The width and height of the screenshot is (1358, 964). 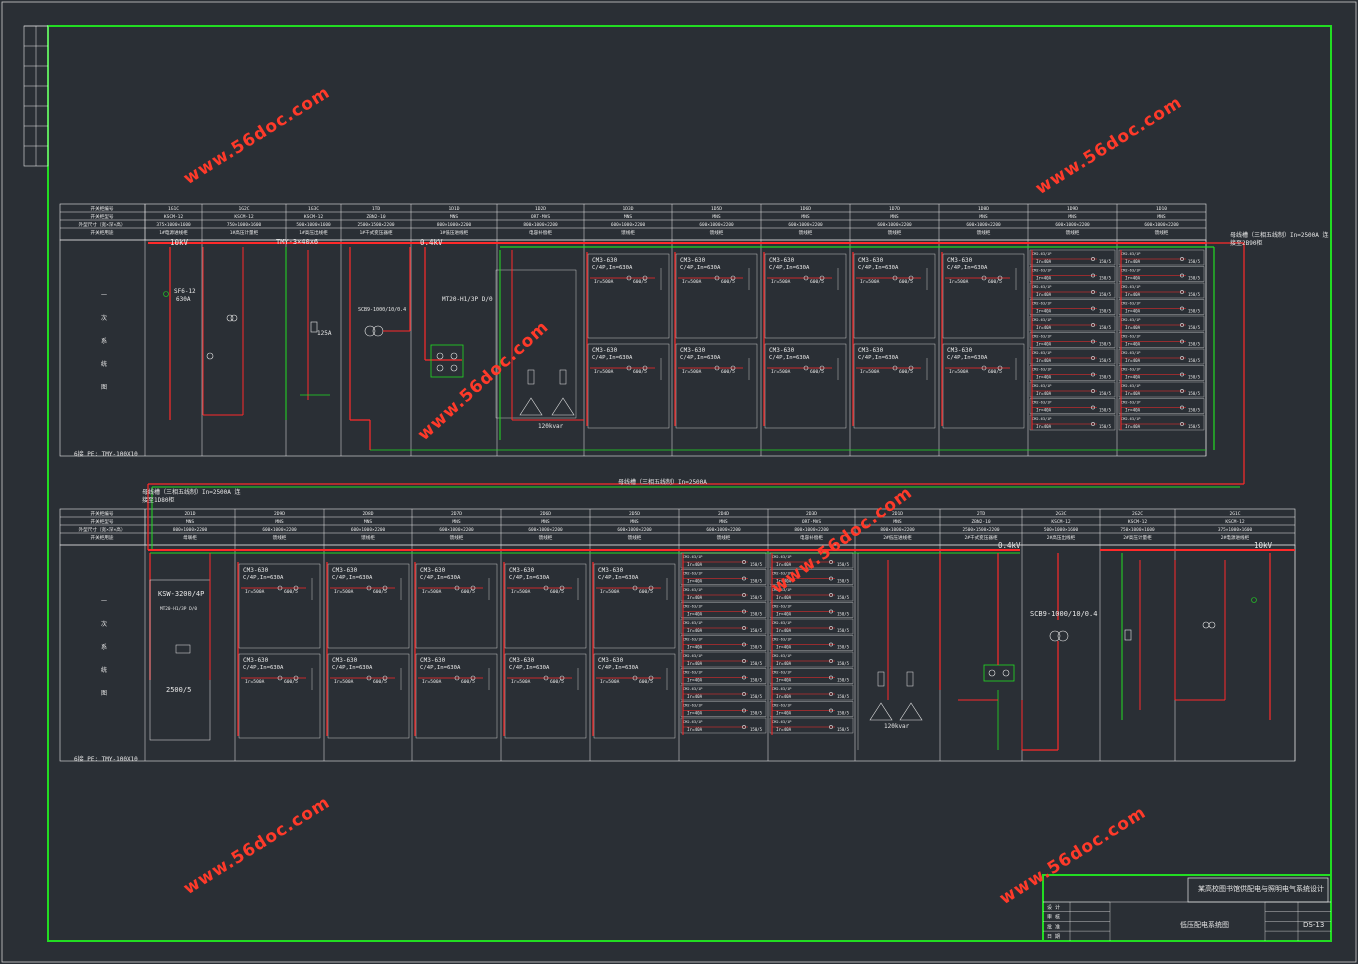 What do you see at coordinates (811, 537) in the screenshot?
I see `cabinet-use: 电容补偿柜` at bounding box center [811, 537].